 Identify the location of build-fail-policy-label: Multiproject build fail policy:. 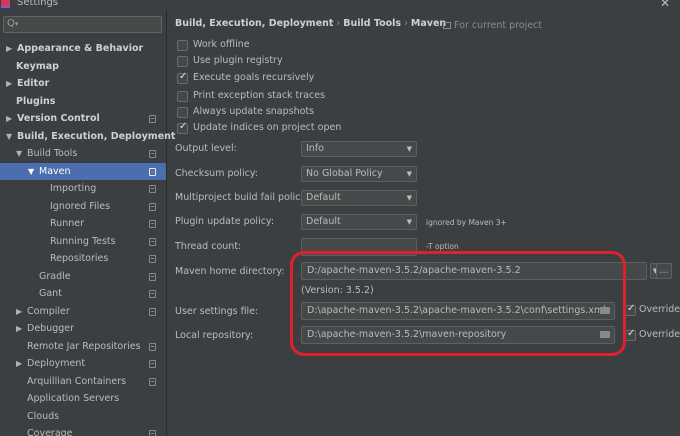
(242, 197).